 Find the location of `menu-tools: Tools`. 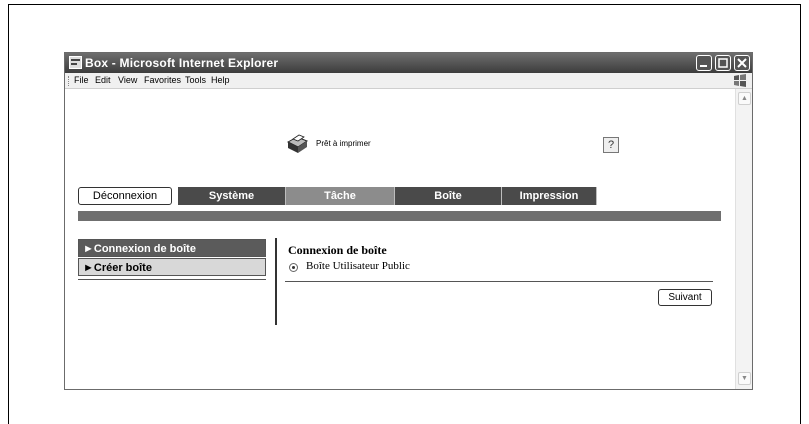

menu-tools: Tools is located at coordinates (195, 80).